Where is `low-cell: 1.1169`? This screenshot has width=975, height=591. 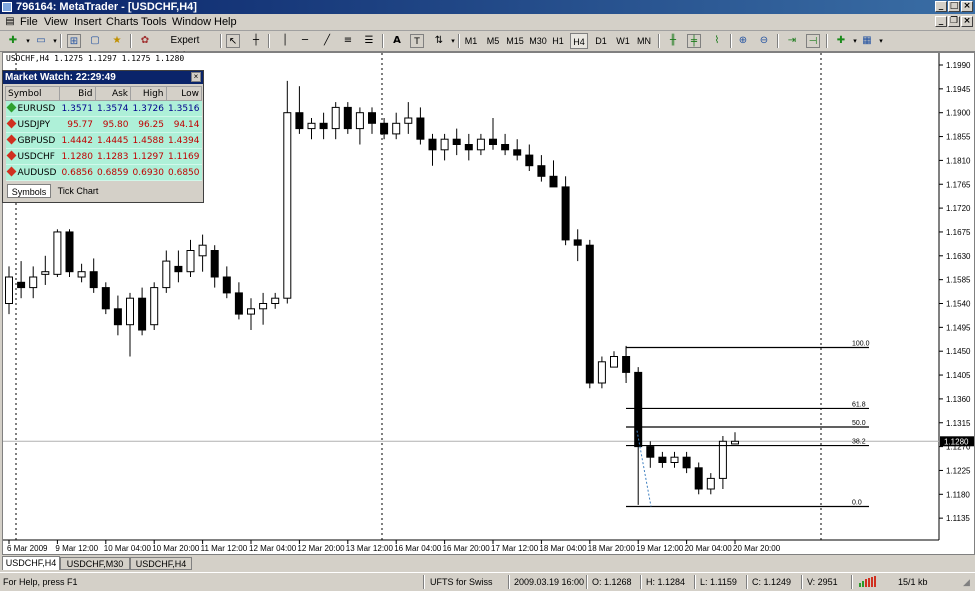
low-cell: 1.1169 is located at coordinates (184, 156).